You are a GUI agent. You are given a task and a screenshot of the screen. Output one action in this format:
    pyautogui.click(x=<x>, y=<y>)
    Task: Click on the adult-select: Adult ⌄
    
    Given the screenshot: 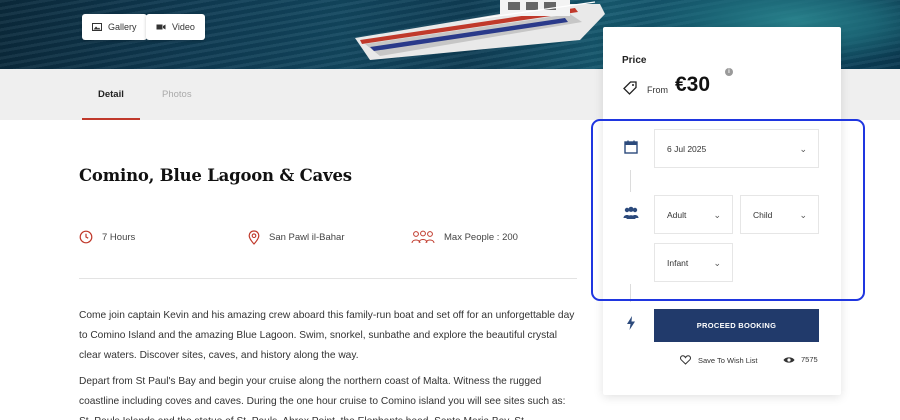 What is the action you would take?
    pyautogui.click(x=693, y=214)
    